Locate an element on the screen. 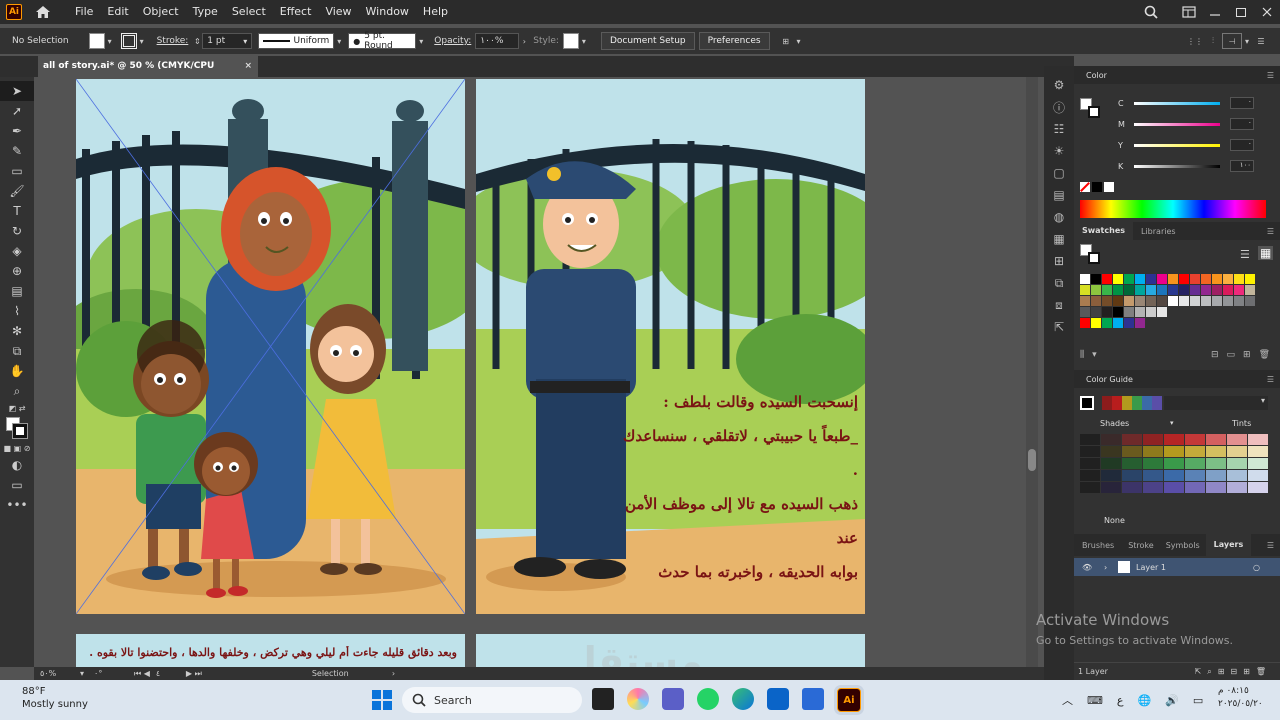  restore-icon is located at coordinates (1241, 12).